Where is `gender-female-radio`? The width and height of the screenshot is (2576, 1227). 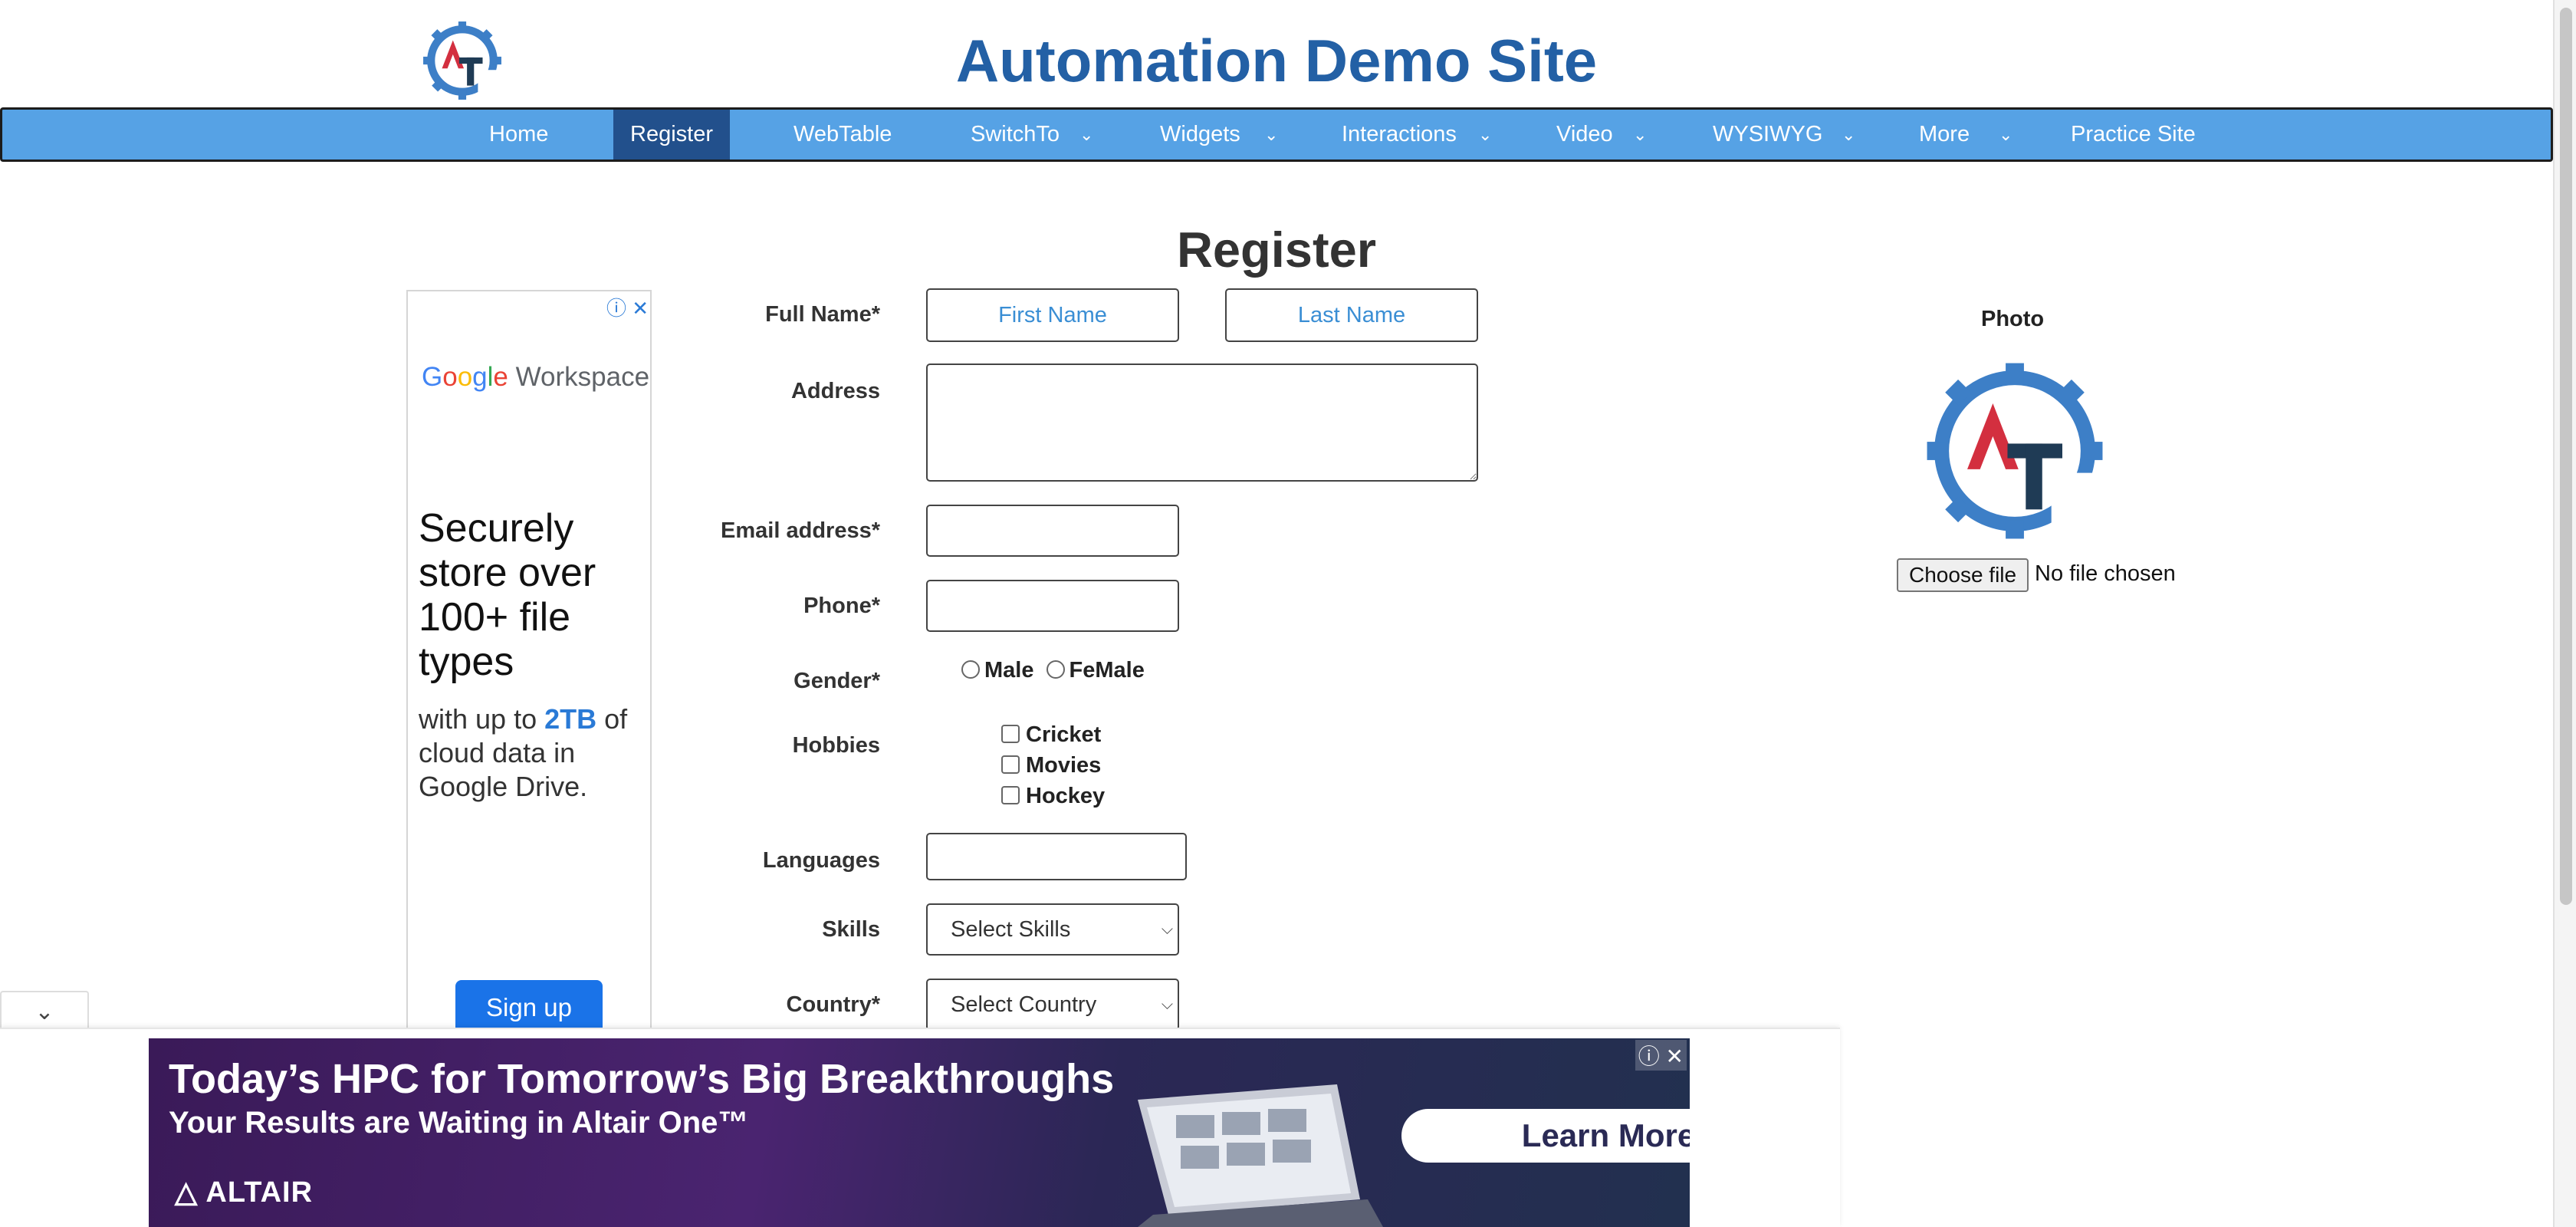 gender-female-radio is located at coordinates (1056, 669).